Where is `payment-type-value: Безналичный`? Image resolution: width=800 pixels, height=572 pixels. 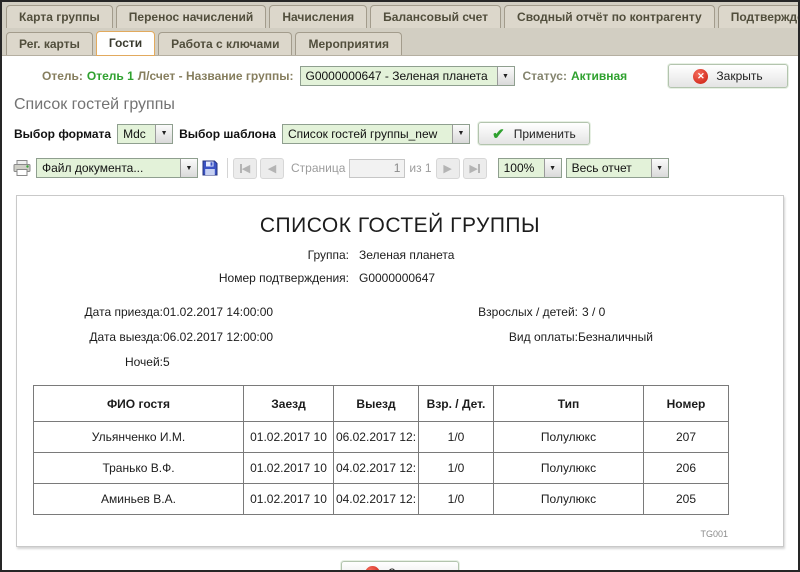 payment-type-value: Безналичный is located at coordinates (615, 337).